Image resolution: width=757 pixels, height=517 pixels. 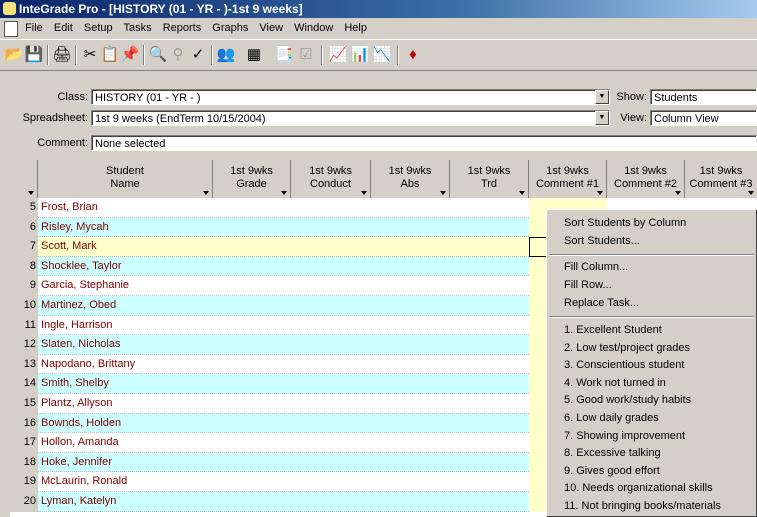 I want to click on menu-view: View, so click(x=271, y=28).